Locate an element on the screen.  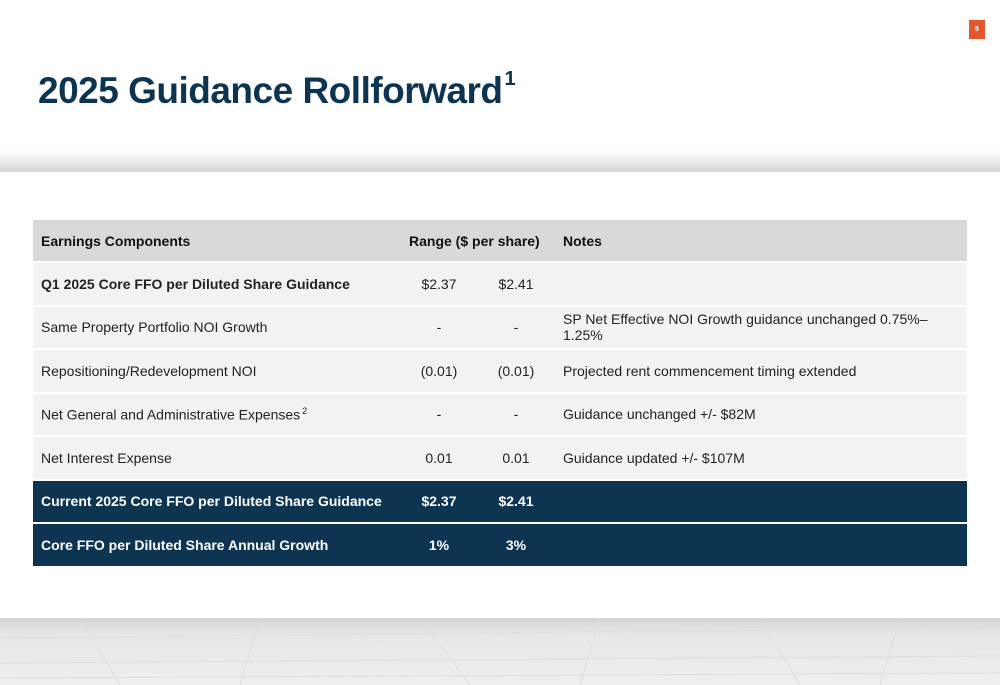
header-range: Range ($ per share) is located at coordinates (478, 240).